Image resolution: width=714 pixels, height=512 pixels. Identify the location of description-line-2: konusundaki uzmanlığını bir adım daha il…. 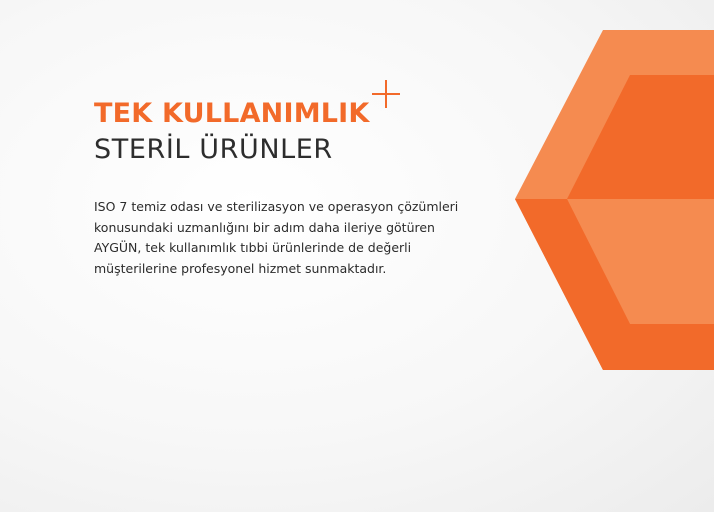
(264, 227).